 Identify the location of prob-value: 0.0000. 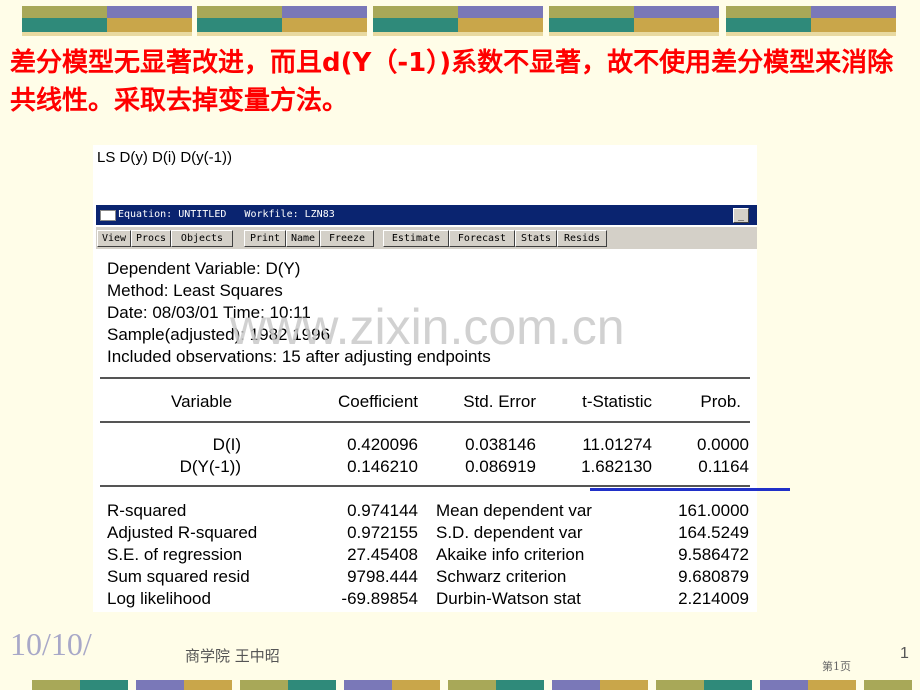
(723, 444).